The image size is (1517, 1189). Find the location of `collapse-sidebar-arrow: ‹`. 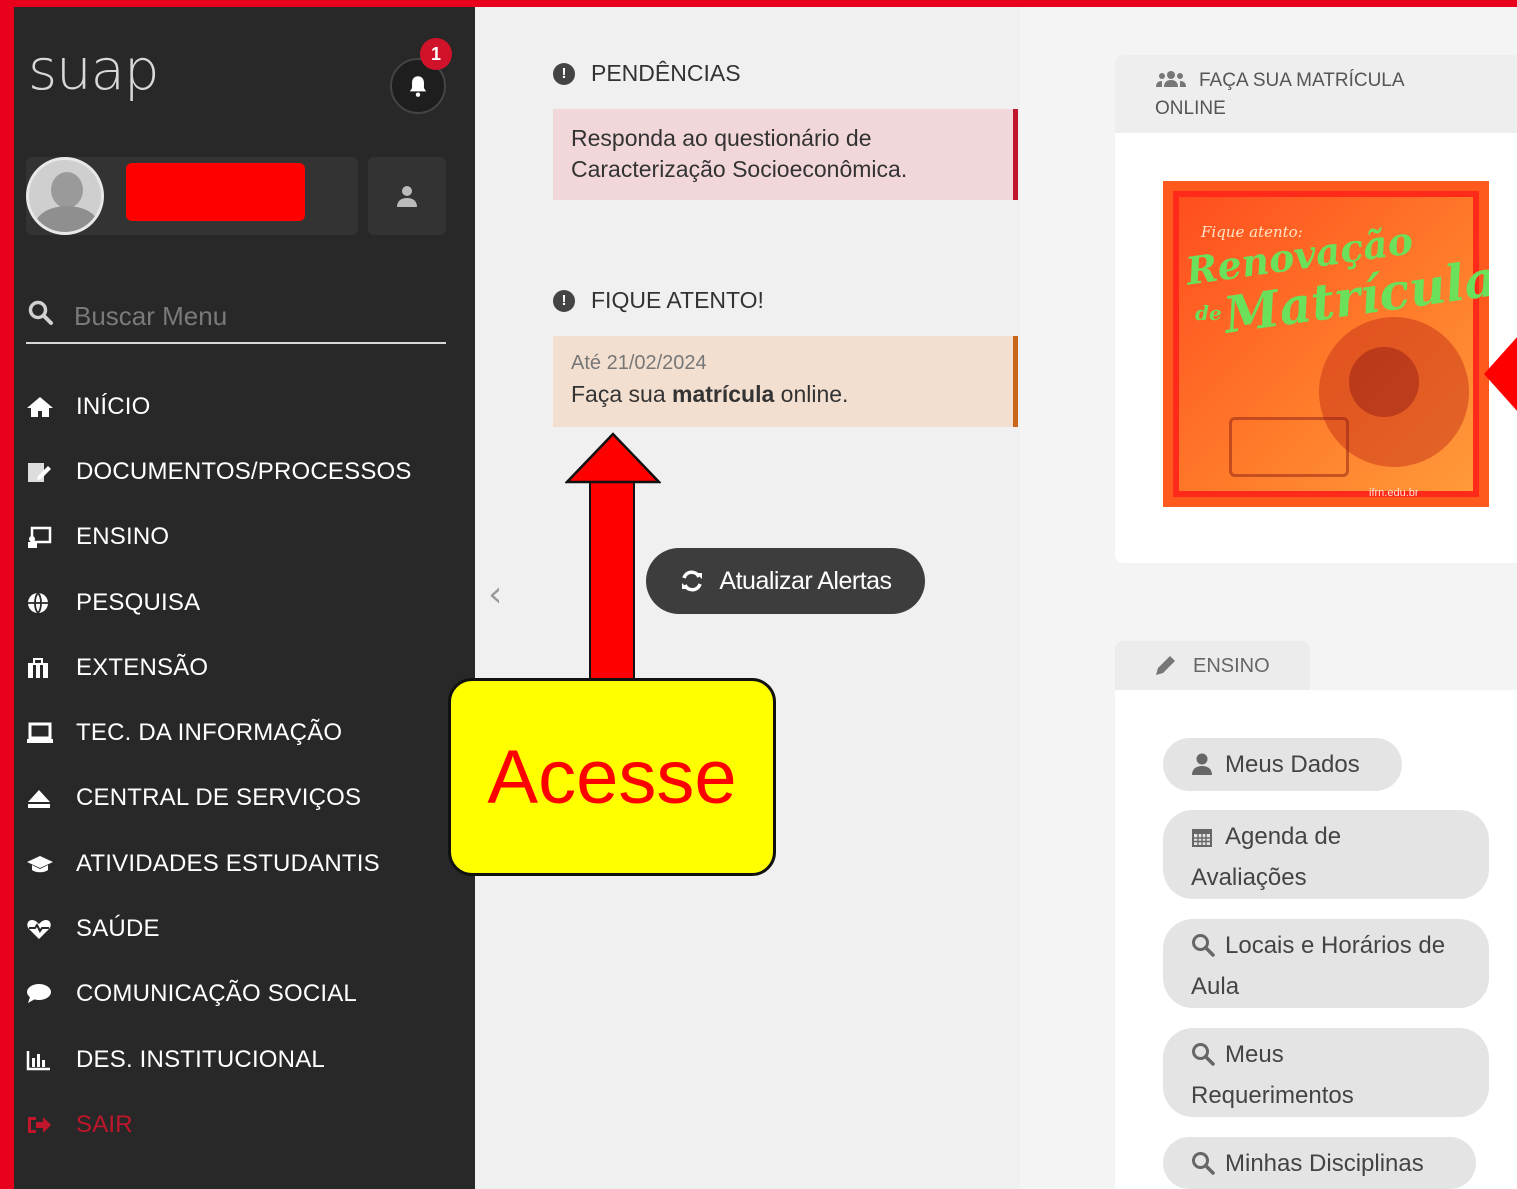

collapse-sidebar-arrow: ‹ is located at coordinates (495, 594).